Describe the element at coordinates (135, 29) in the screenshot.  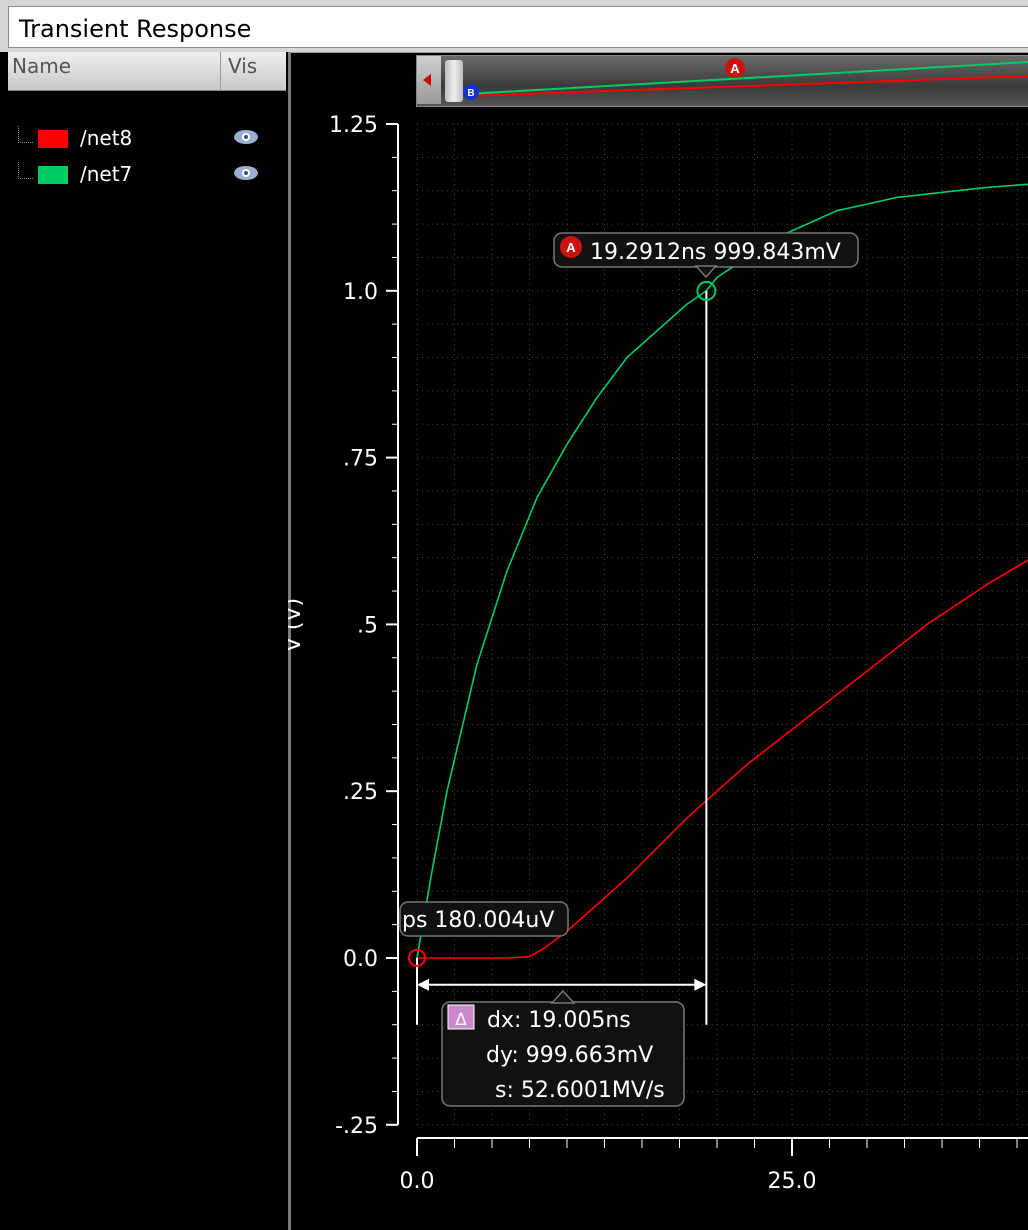
I see `window-title: Transient Response` at that location.